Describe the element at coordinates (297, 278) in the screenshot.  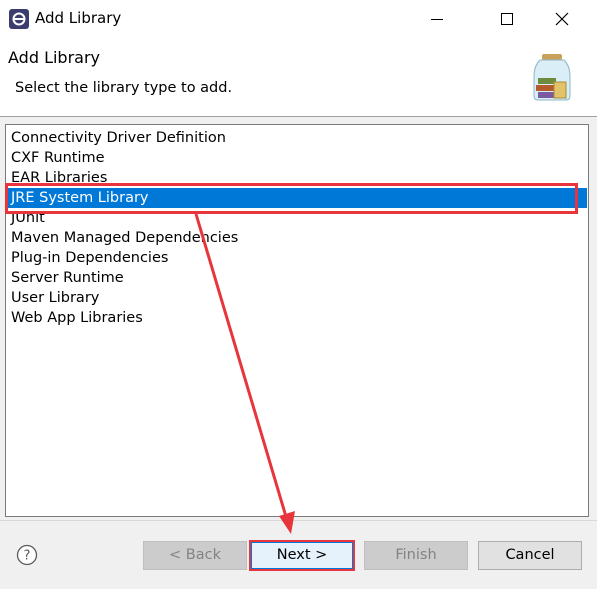
I see `list-item: Server Runtime` at that location.